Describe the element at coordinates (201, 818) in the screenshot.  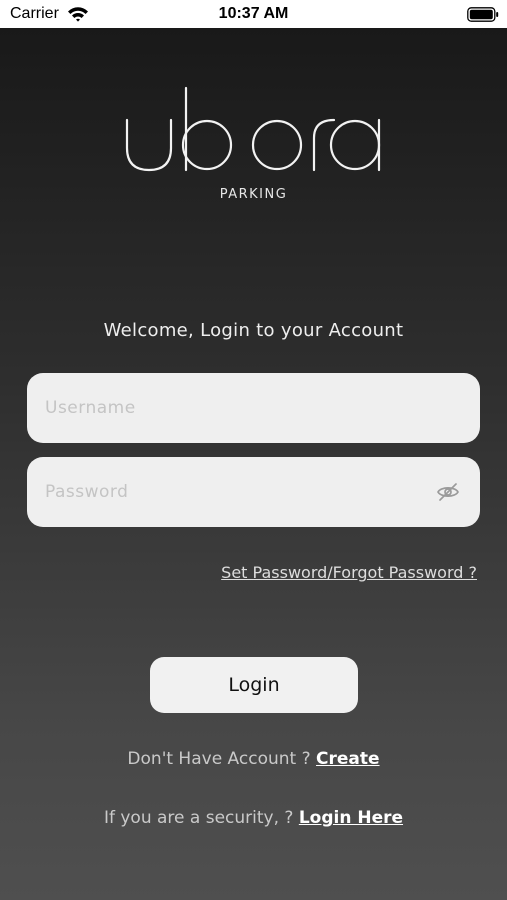
I see `security-login-prompt: If you are a security, ?` at that location.